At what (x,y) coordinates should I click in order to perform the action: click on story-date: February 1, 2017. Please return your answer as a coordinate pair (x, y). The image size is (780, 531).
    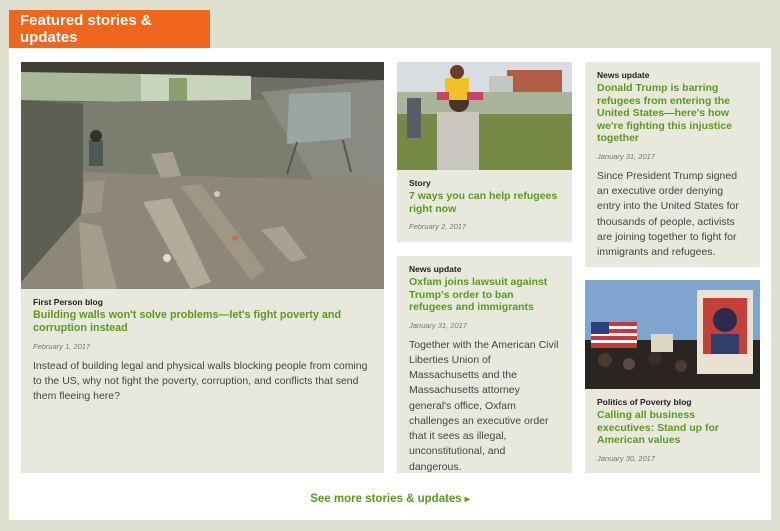
    Looking at the image, I should click on (62, 346).